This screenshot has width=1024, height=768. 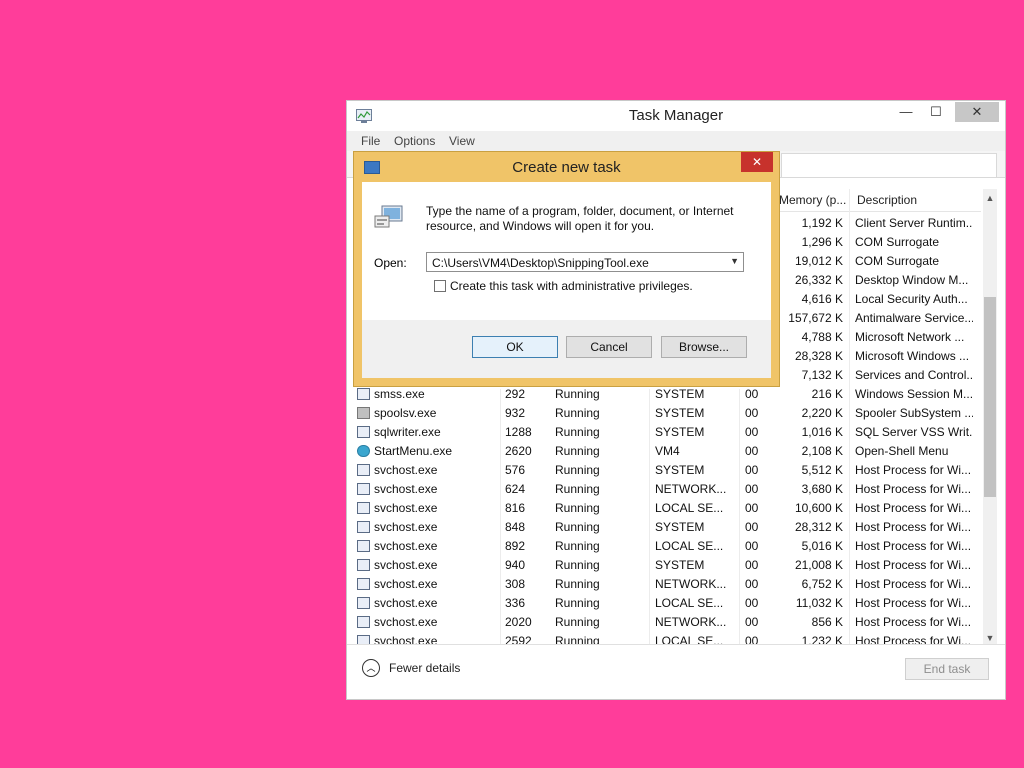 I want to click on cell-text: 624, so click(x=515, y=489).